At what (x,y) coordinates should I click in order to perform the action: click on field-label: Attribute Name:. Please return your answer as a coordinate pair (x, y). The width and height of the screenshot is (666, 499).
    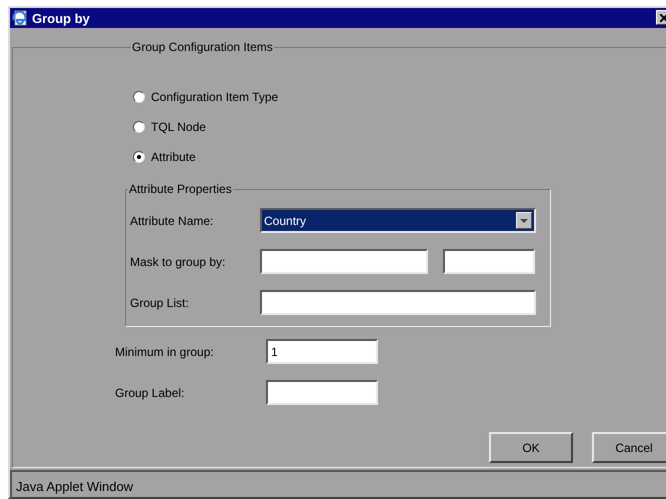
    Looking at the image, I should click on (172, 221).